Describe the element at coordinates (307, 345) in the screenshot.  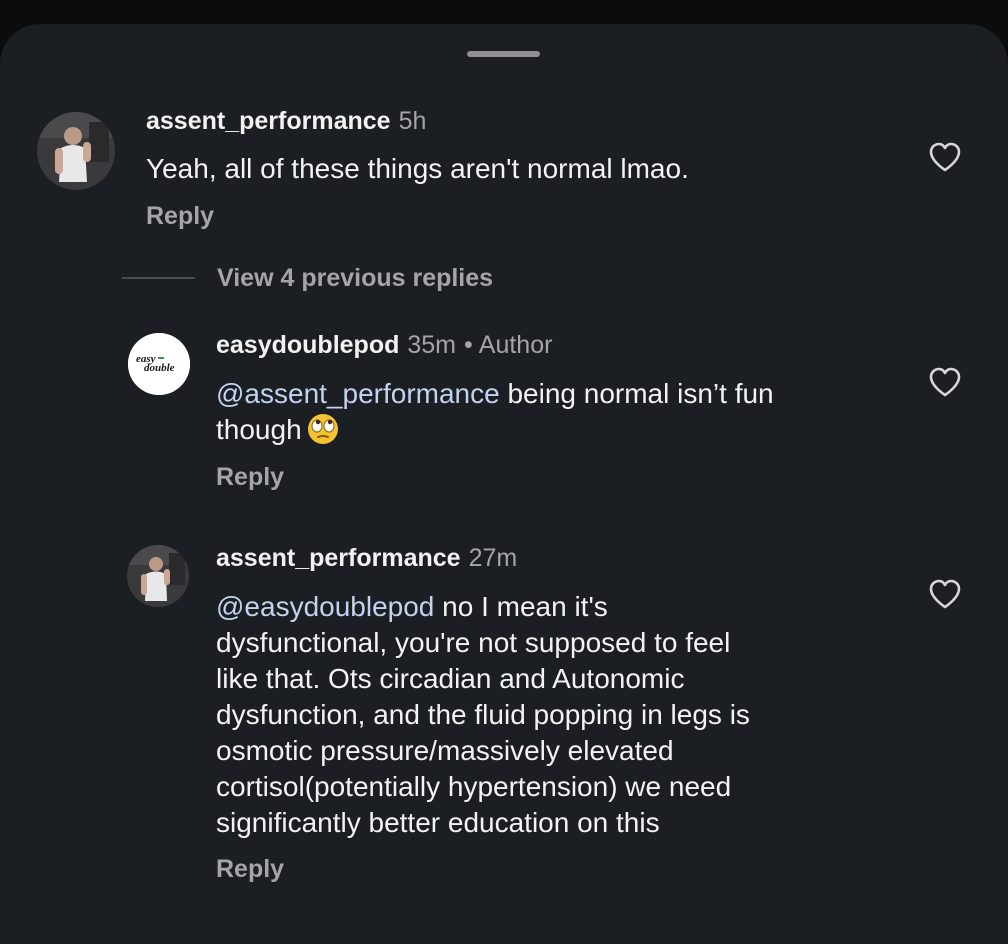
I see `username: easydoublepod` at that location.